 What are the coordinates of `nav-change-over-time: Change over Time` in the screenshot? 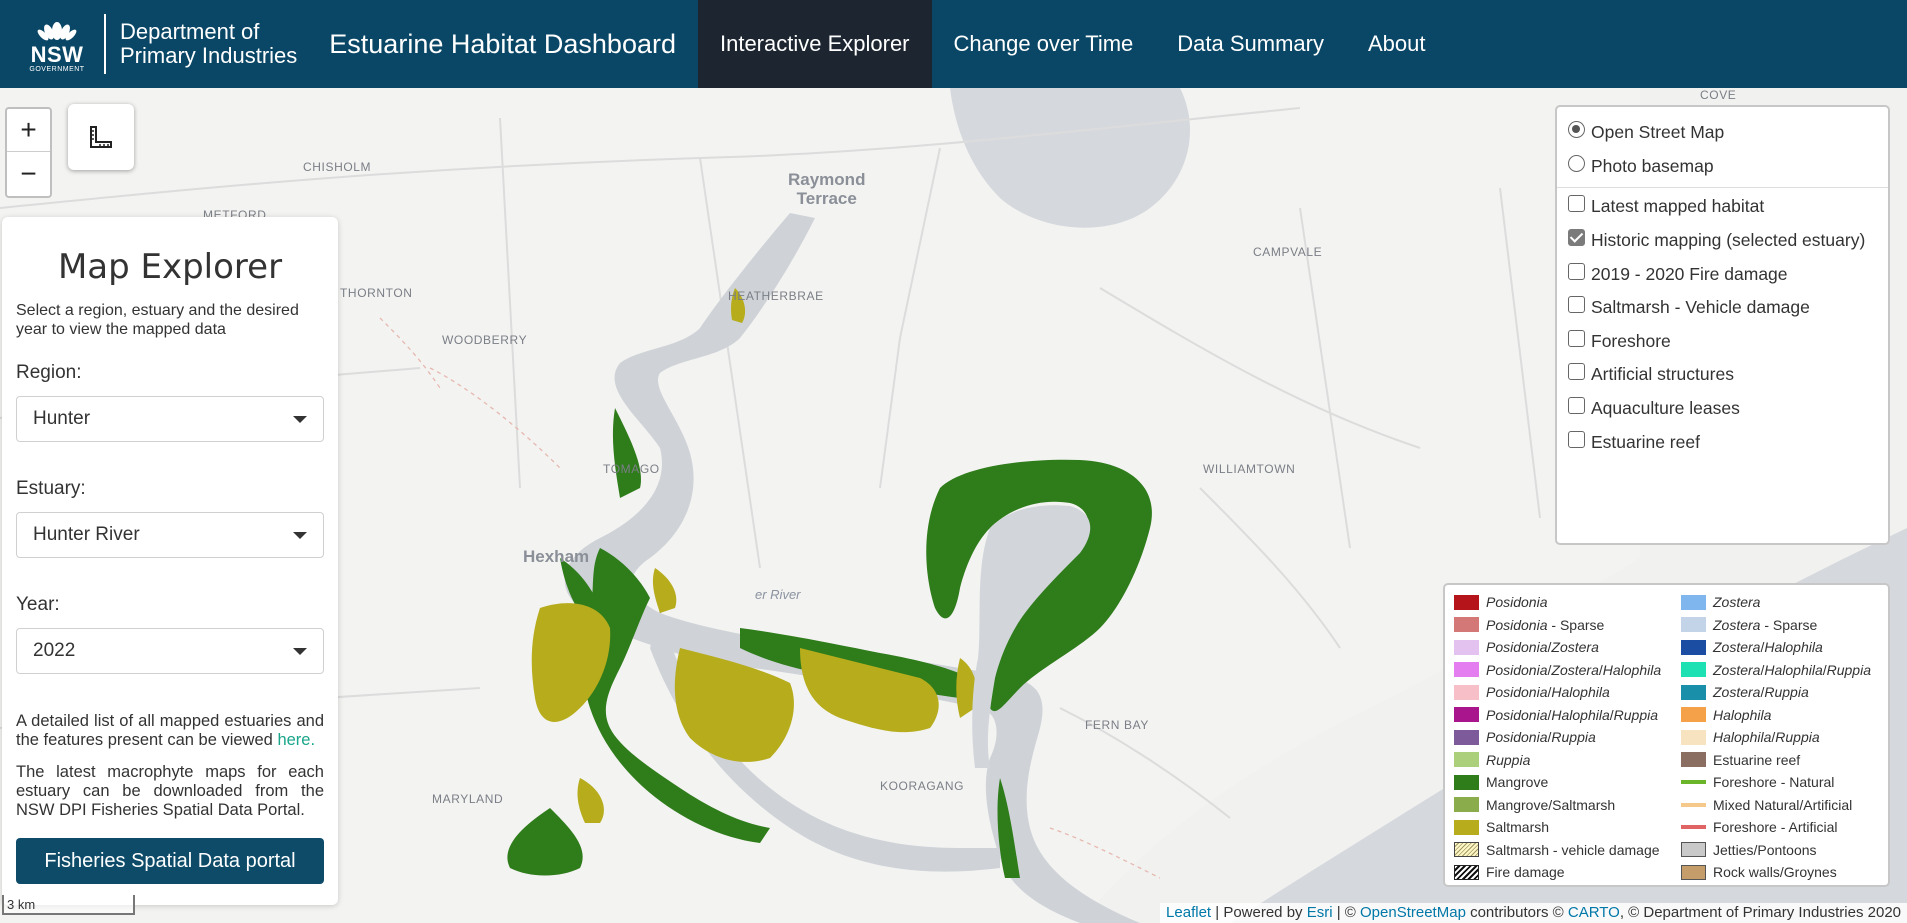 It's located at (1044, 44).